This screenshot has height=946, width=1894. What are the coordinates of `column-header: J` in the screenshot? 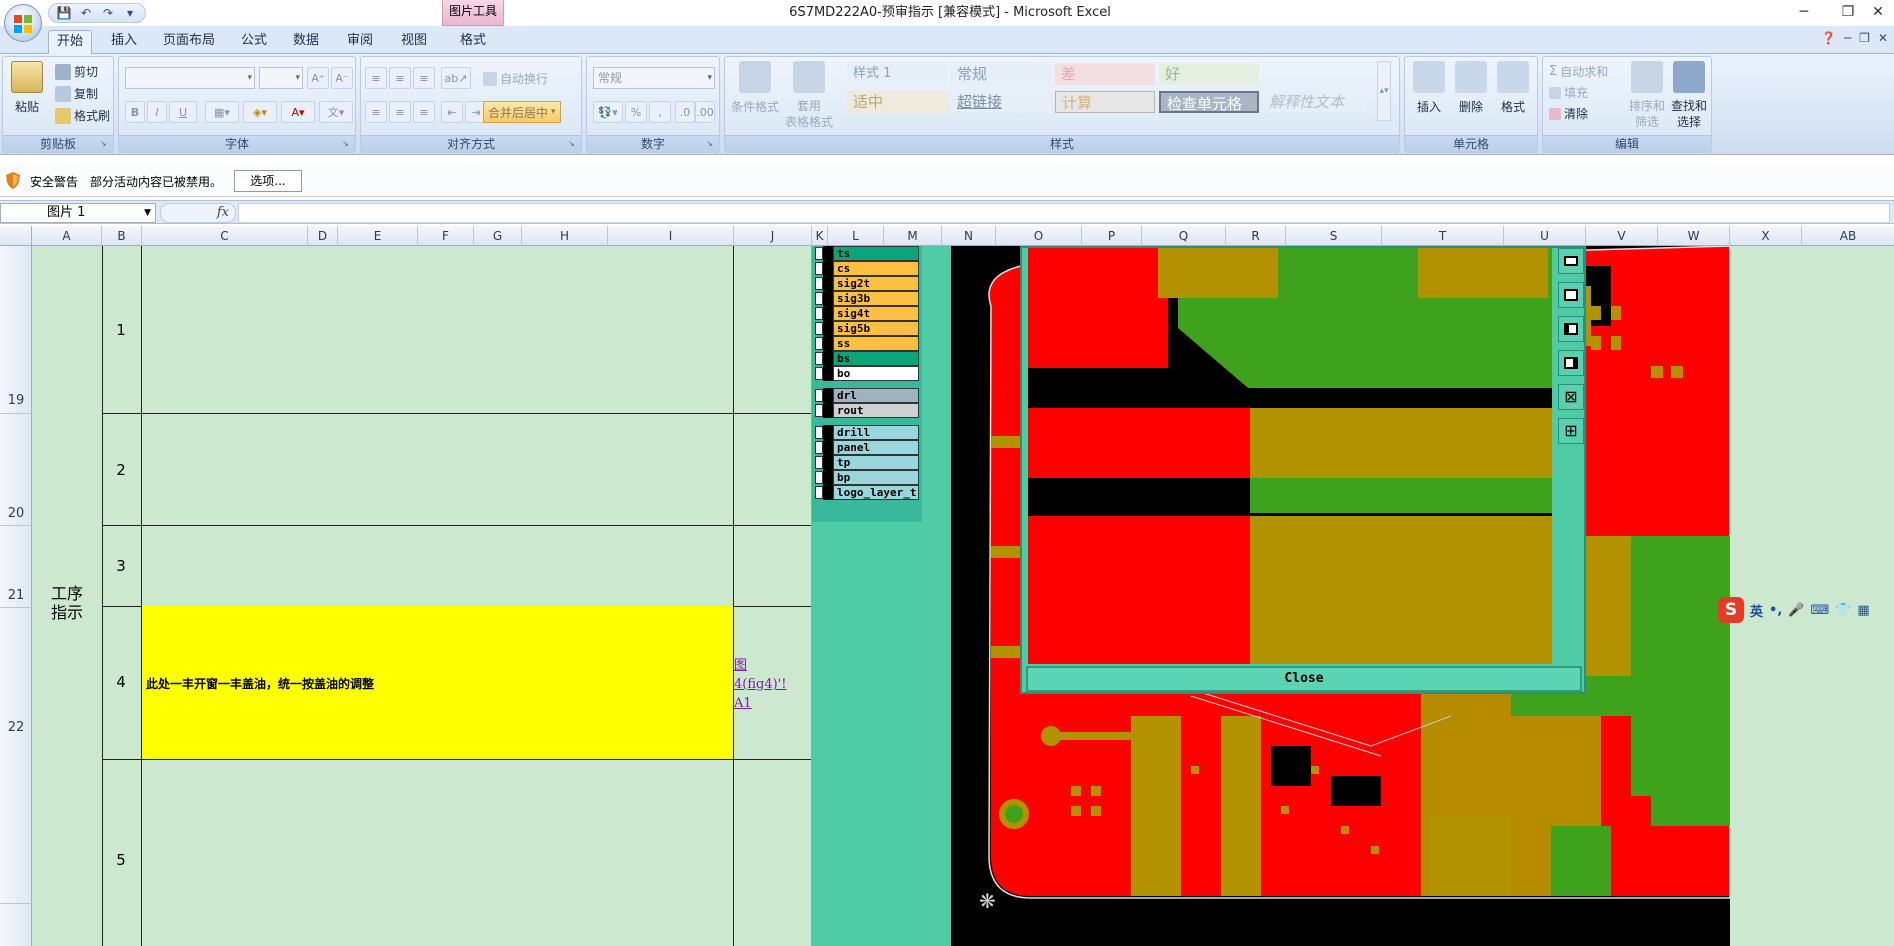 It's located at (773, 236).